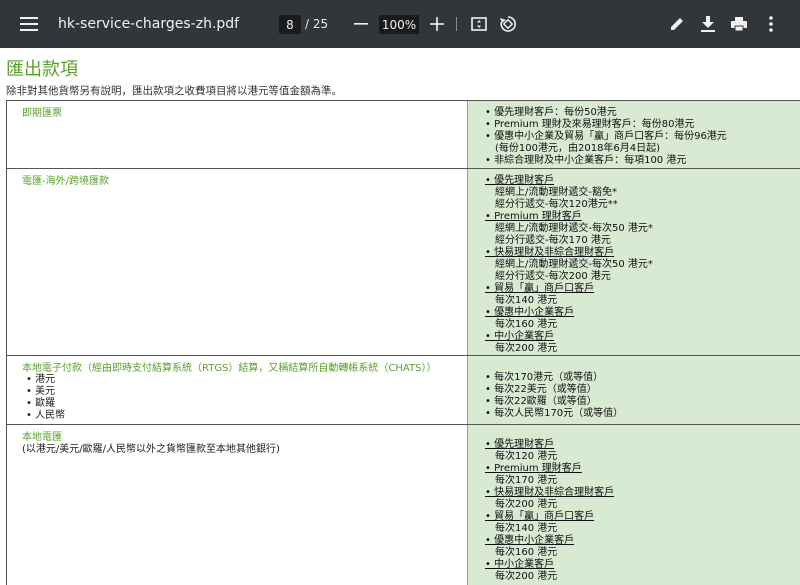  I want to click on list-item: • Premium 理財及來易理財客戶：每份80港元, so click(590, 124).